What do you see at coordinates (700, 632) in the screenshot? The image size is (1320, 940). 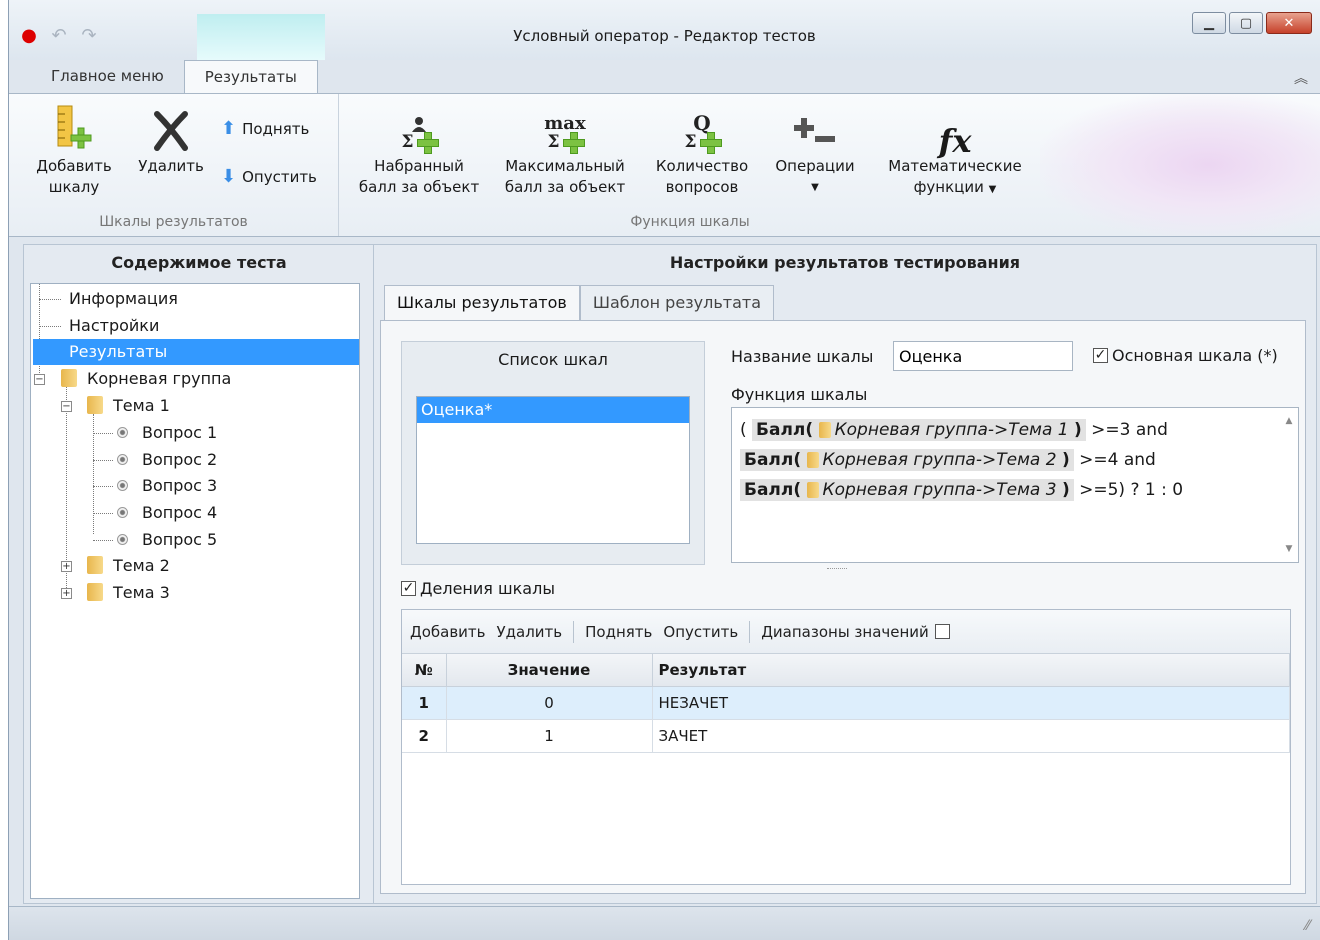 I see `grid-down-button: Опустить` at bounding box center [700, 632].